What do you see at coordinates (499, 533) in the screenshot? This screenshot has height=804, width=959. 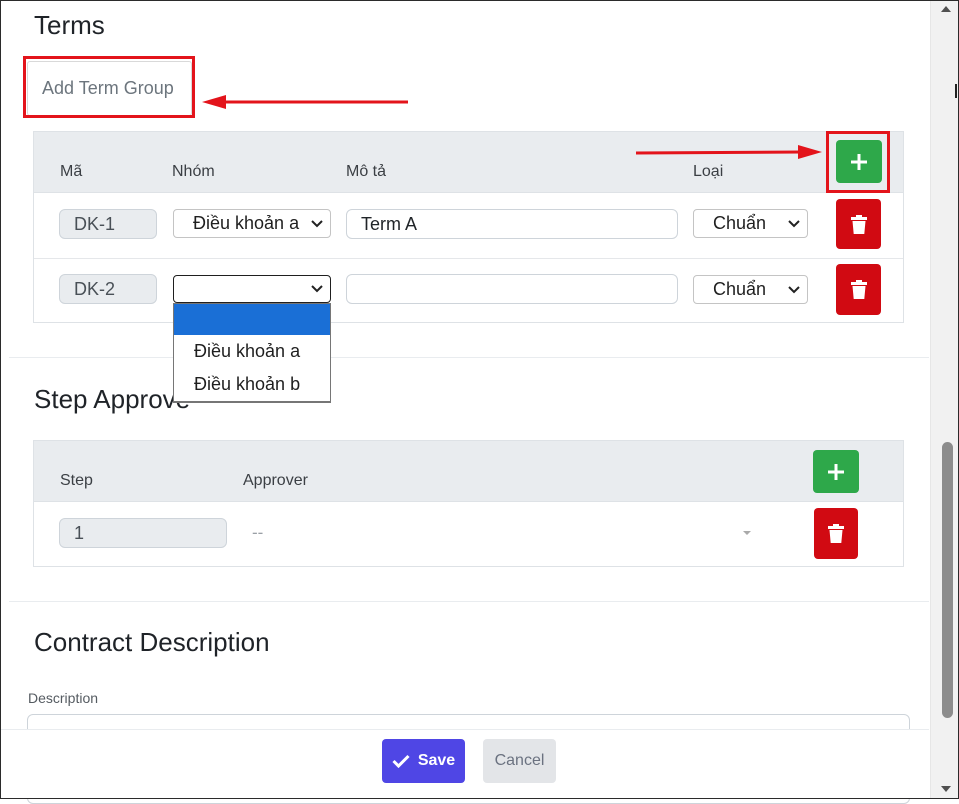 I see `approver-select: --` at bounding box center [499, 533].